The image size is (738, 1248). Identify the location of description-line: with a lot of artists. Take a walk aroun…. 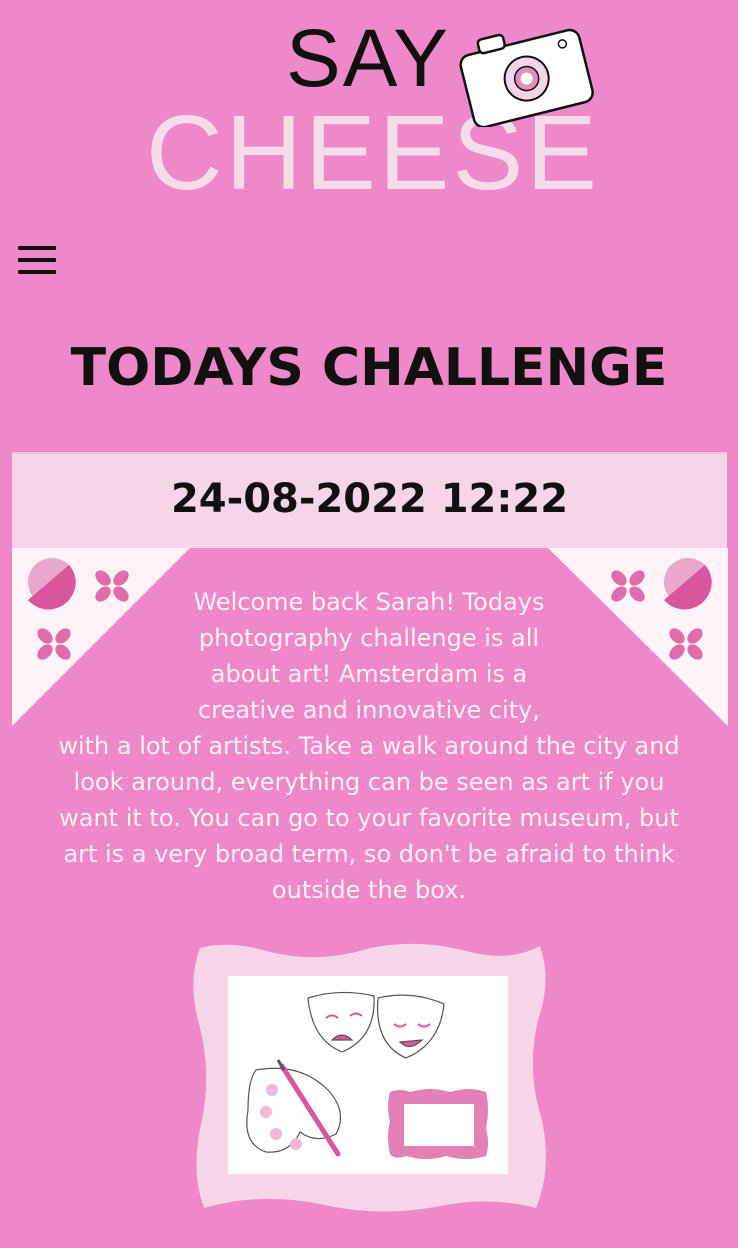
(369, 746).